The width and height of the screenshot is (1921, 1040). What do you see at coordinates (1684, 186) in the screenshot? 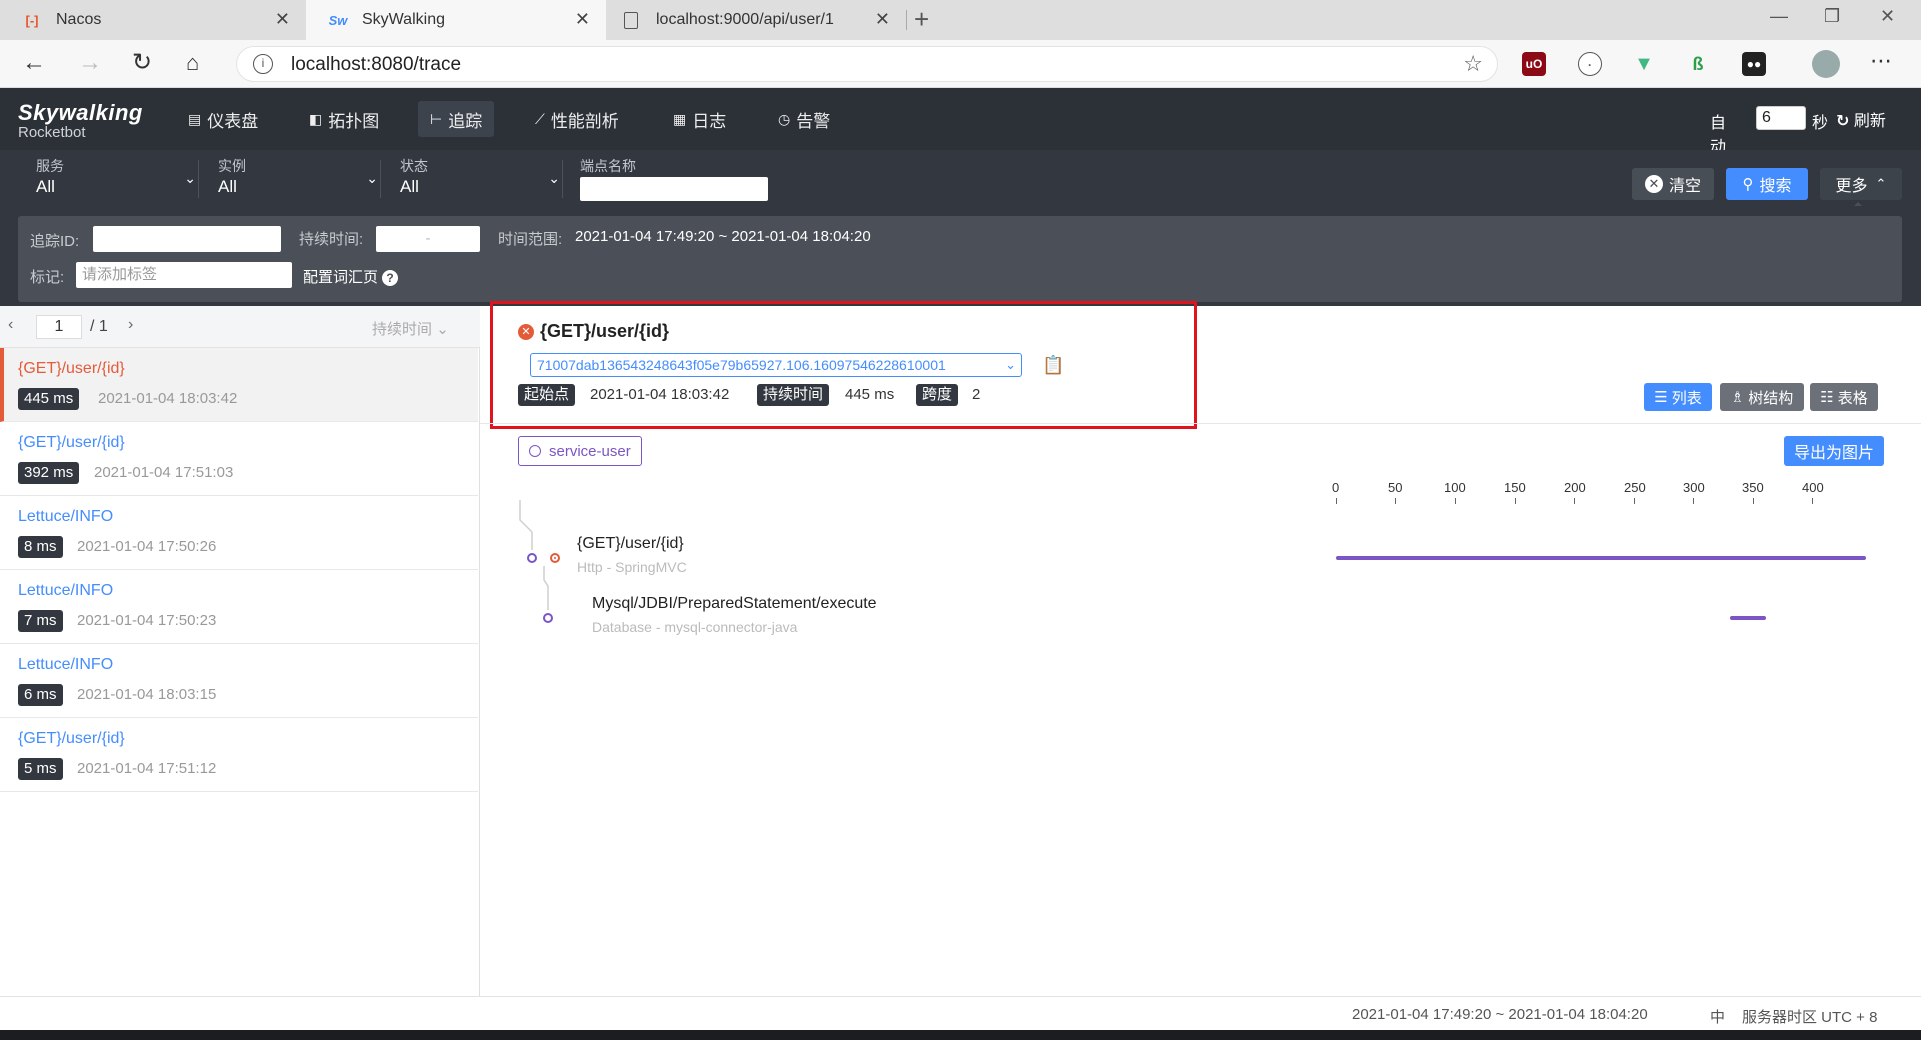
I see `clear-label: 清空` at bounding box center [1684, 186].